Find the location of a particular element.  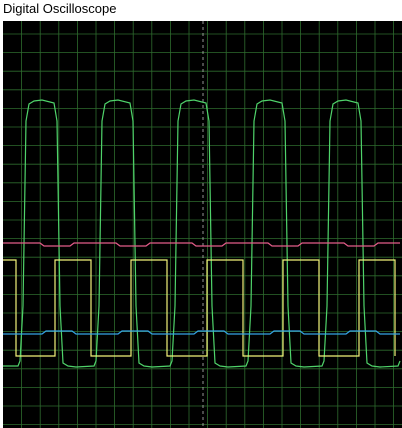

title-bar: Digital Oscilloscope is located at coordinates (201, 9).